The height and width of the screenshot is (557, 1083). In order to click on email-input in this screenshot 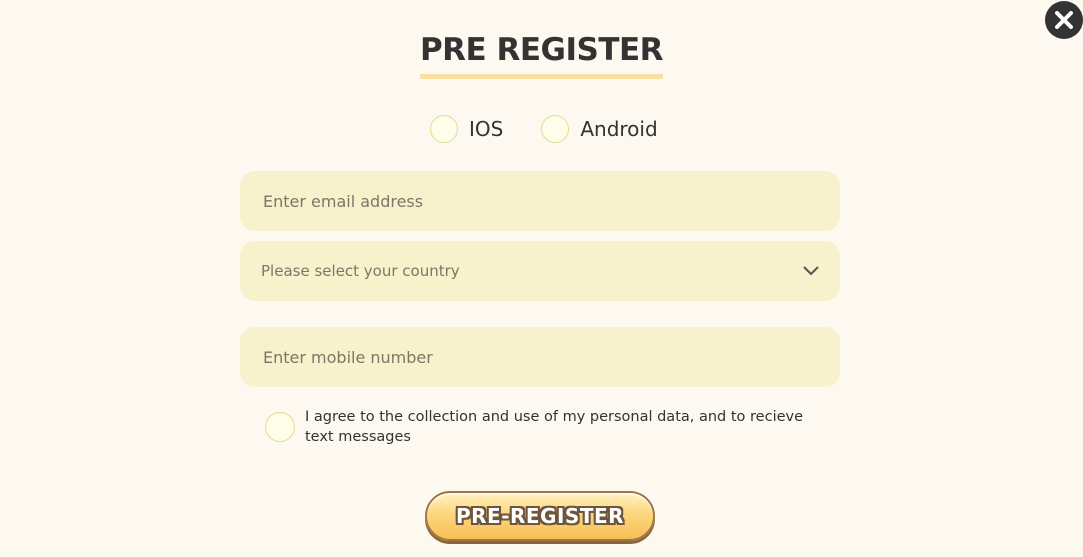, I will do `click(540, 201)`.